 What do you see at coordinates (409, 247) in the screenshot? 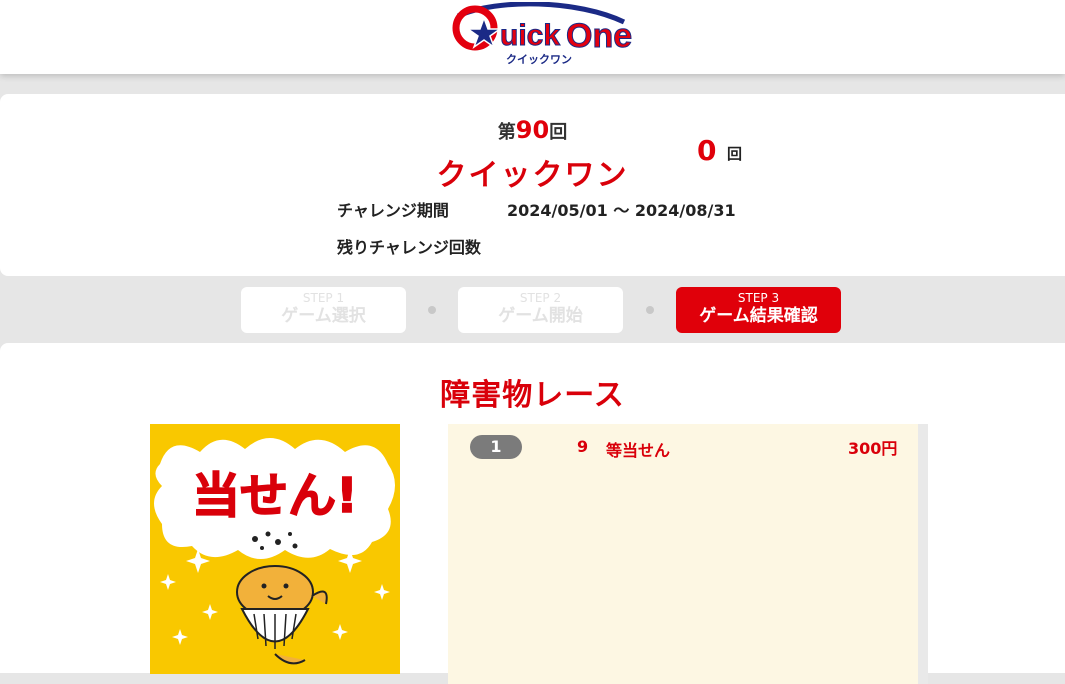
I see `remaining-label: 残りチャレンジ回数` at bounding box center [409, 247].